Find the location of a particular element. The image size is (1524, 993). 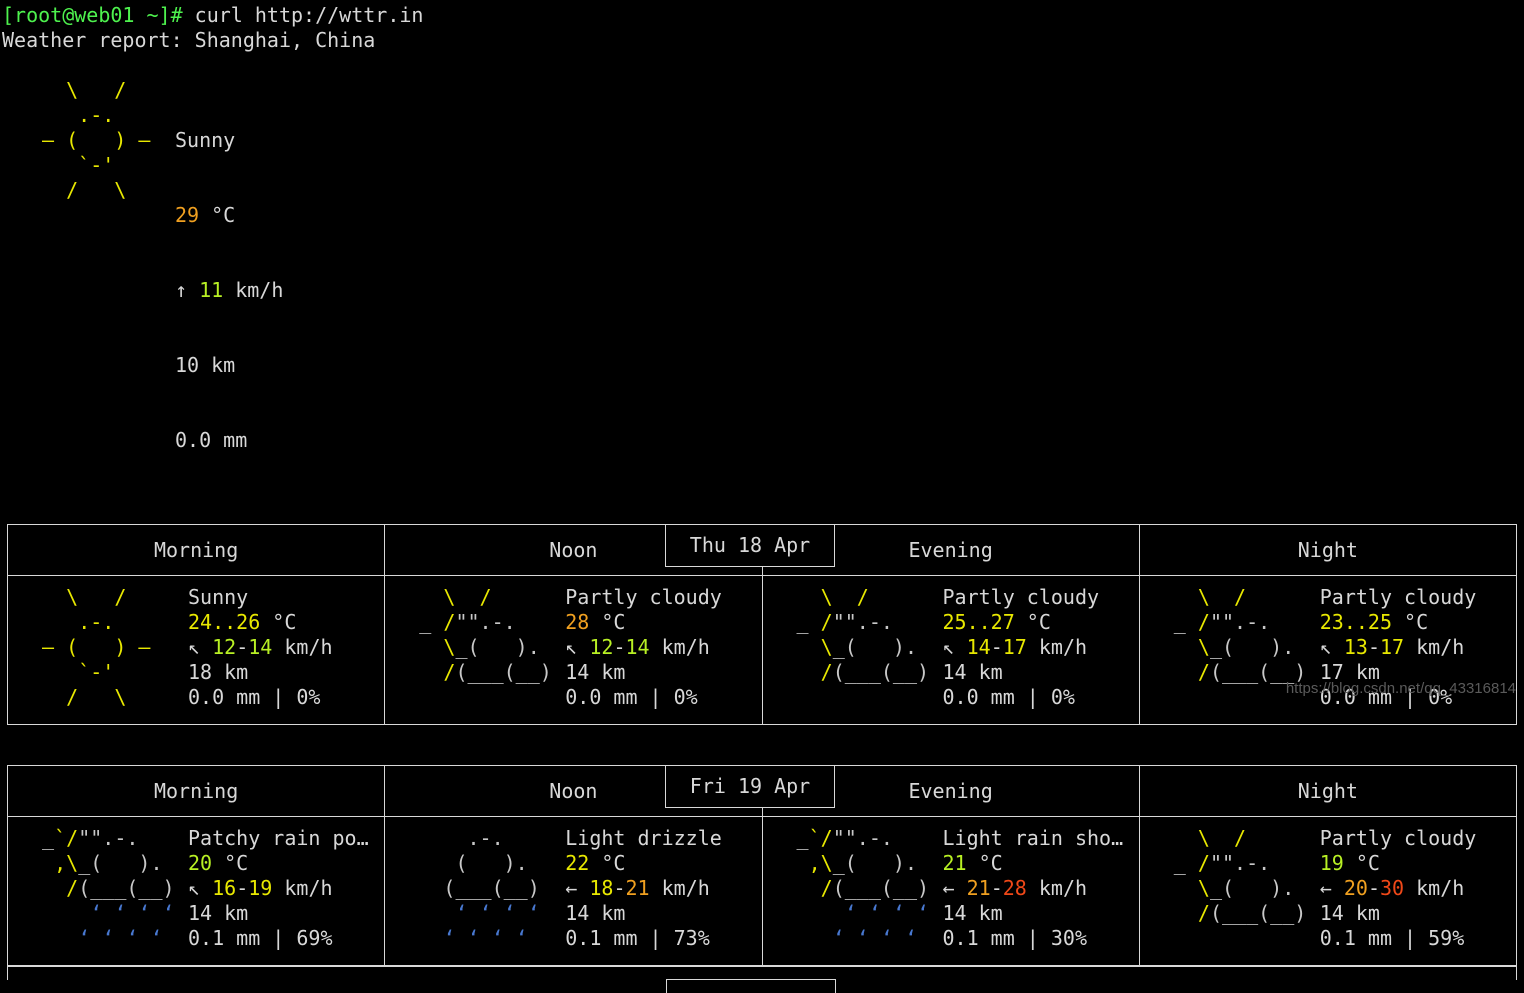

wind-row: ↖ 12-14 km/h is located at coordinates (663, 647).